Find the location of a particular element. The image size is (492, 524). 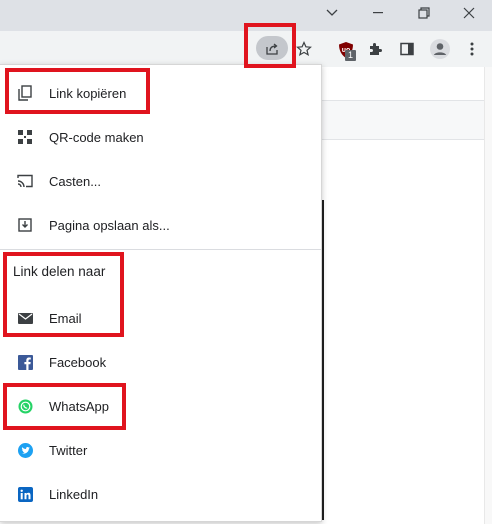

share-email-item: Email is located at coordinates (160, 318).